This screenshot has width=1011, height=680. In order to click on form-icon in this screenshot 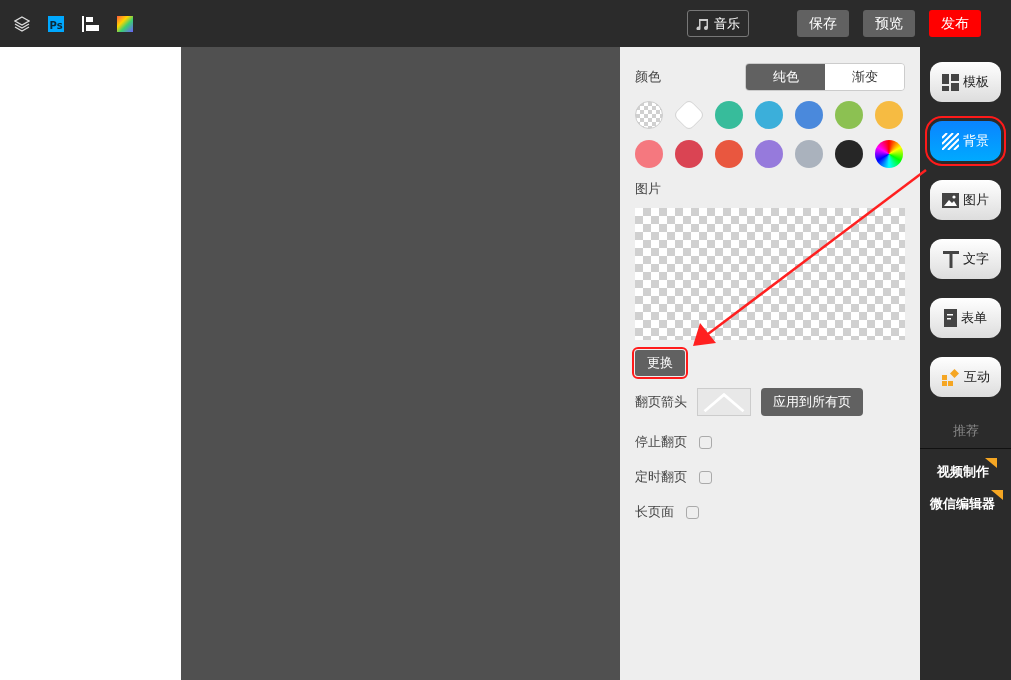, I will do `click(950, 318)`.